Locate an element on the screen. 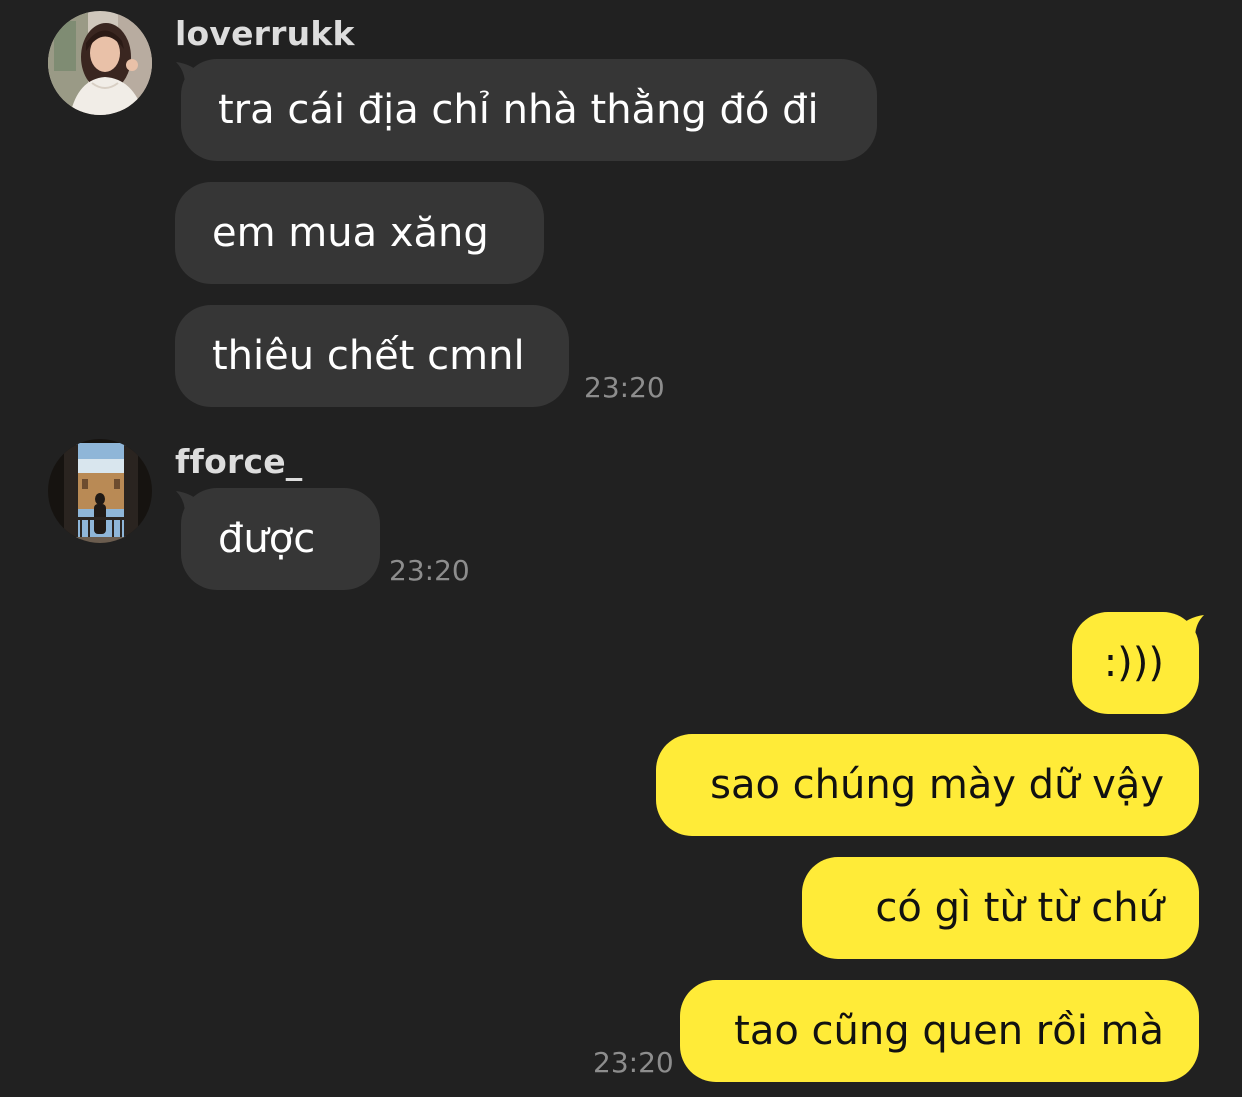 The height and width of the screenshot is (1097, 1242). message-bubble-outgoing: có gì từ từ chứ is located at coordinates (1000, 908).